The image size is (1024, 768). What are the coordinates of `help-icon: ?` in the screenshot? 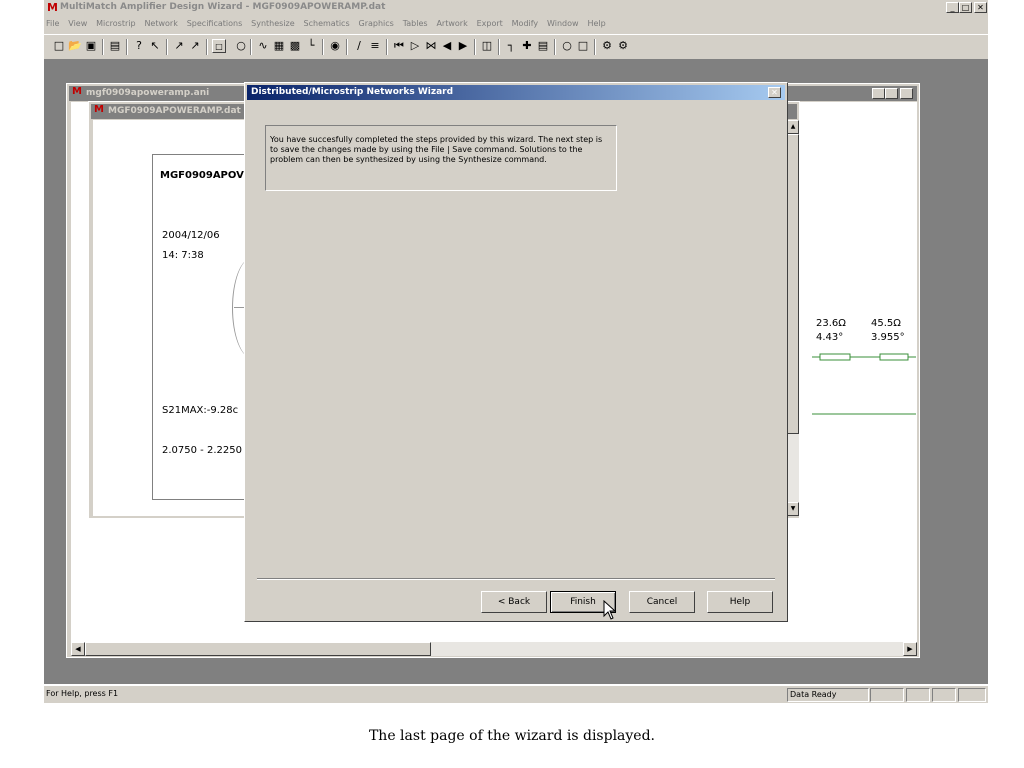 It's located at (139, 46).